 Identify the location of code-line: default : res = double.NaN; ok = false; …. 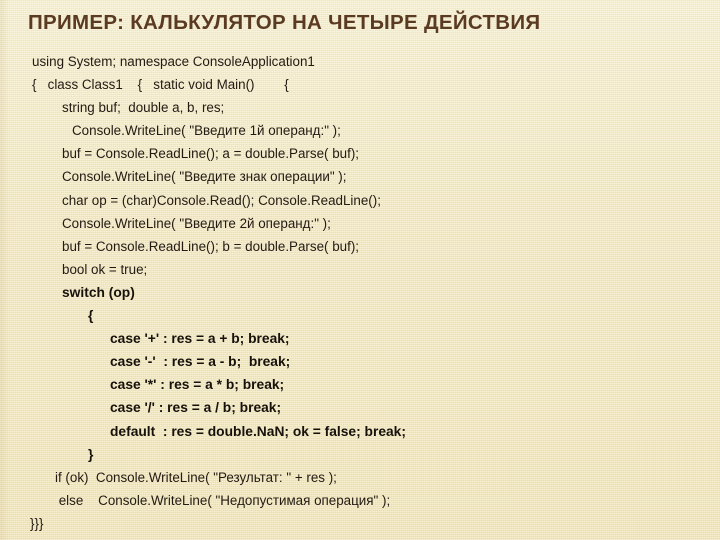
(258, 431).